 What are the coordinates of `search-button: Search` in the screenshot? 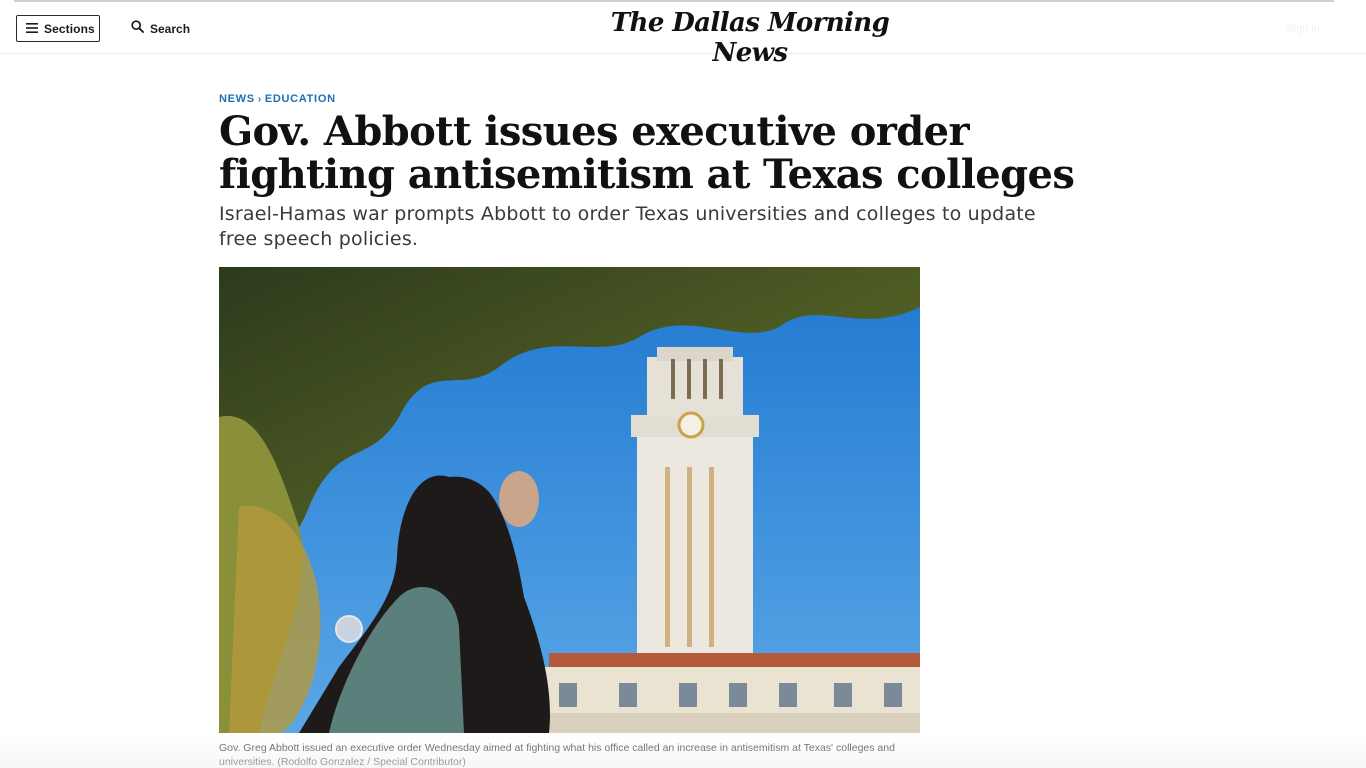 It's located at (160, 29).